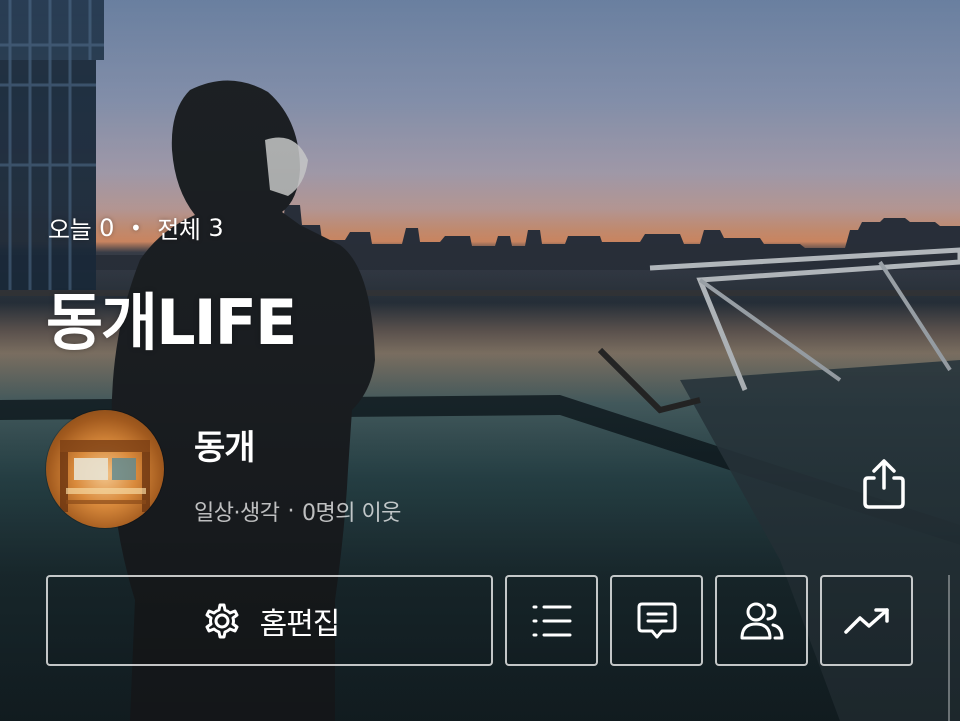 This screenshot has width=960, height=721. What do you see at coordinates (297, 511) in the screenshot?
I see `profile-meta: 일상·생각 · 0명의 이웃` at bounding box center [297, 511].